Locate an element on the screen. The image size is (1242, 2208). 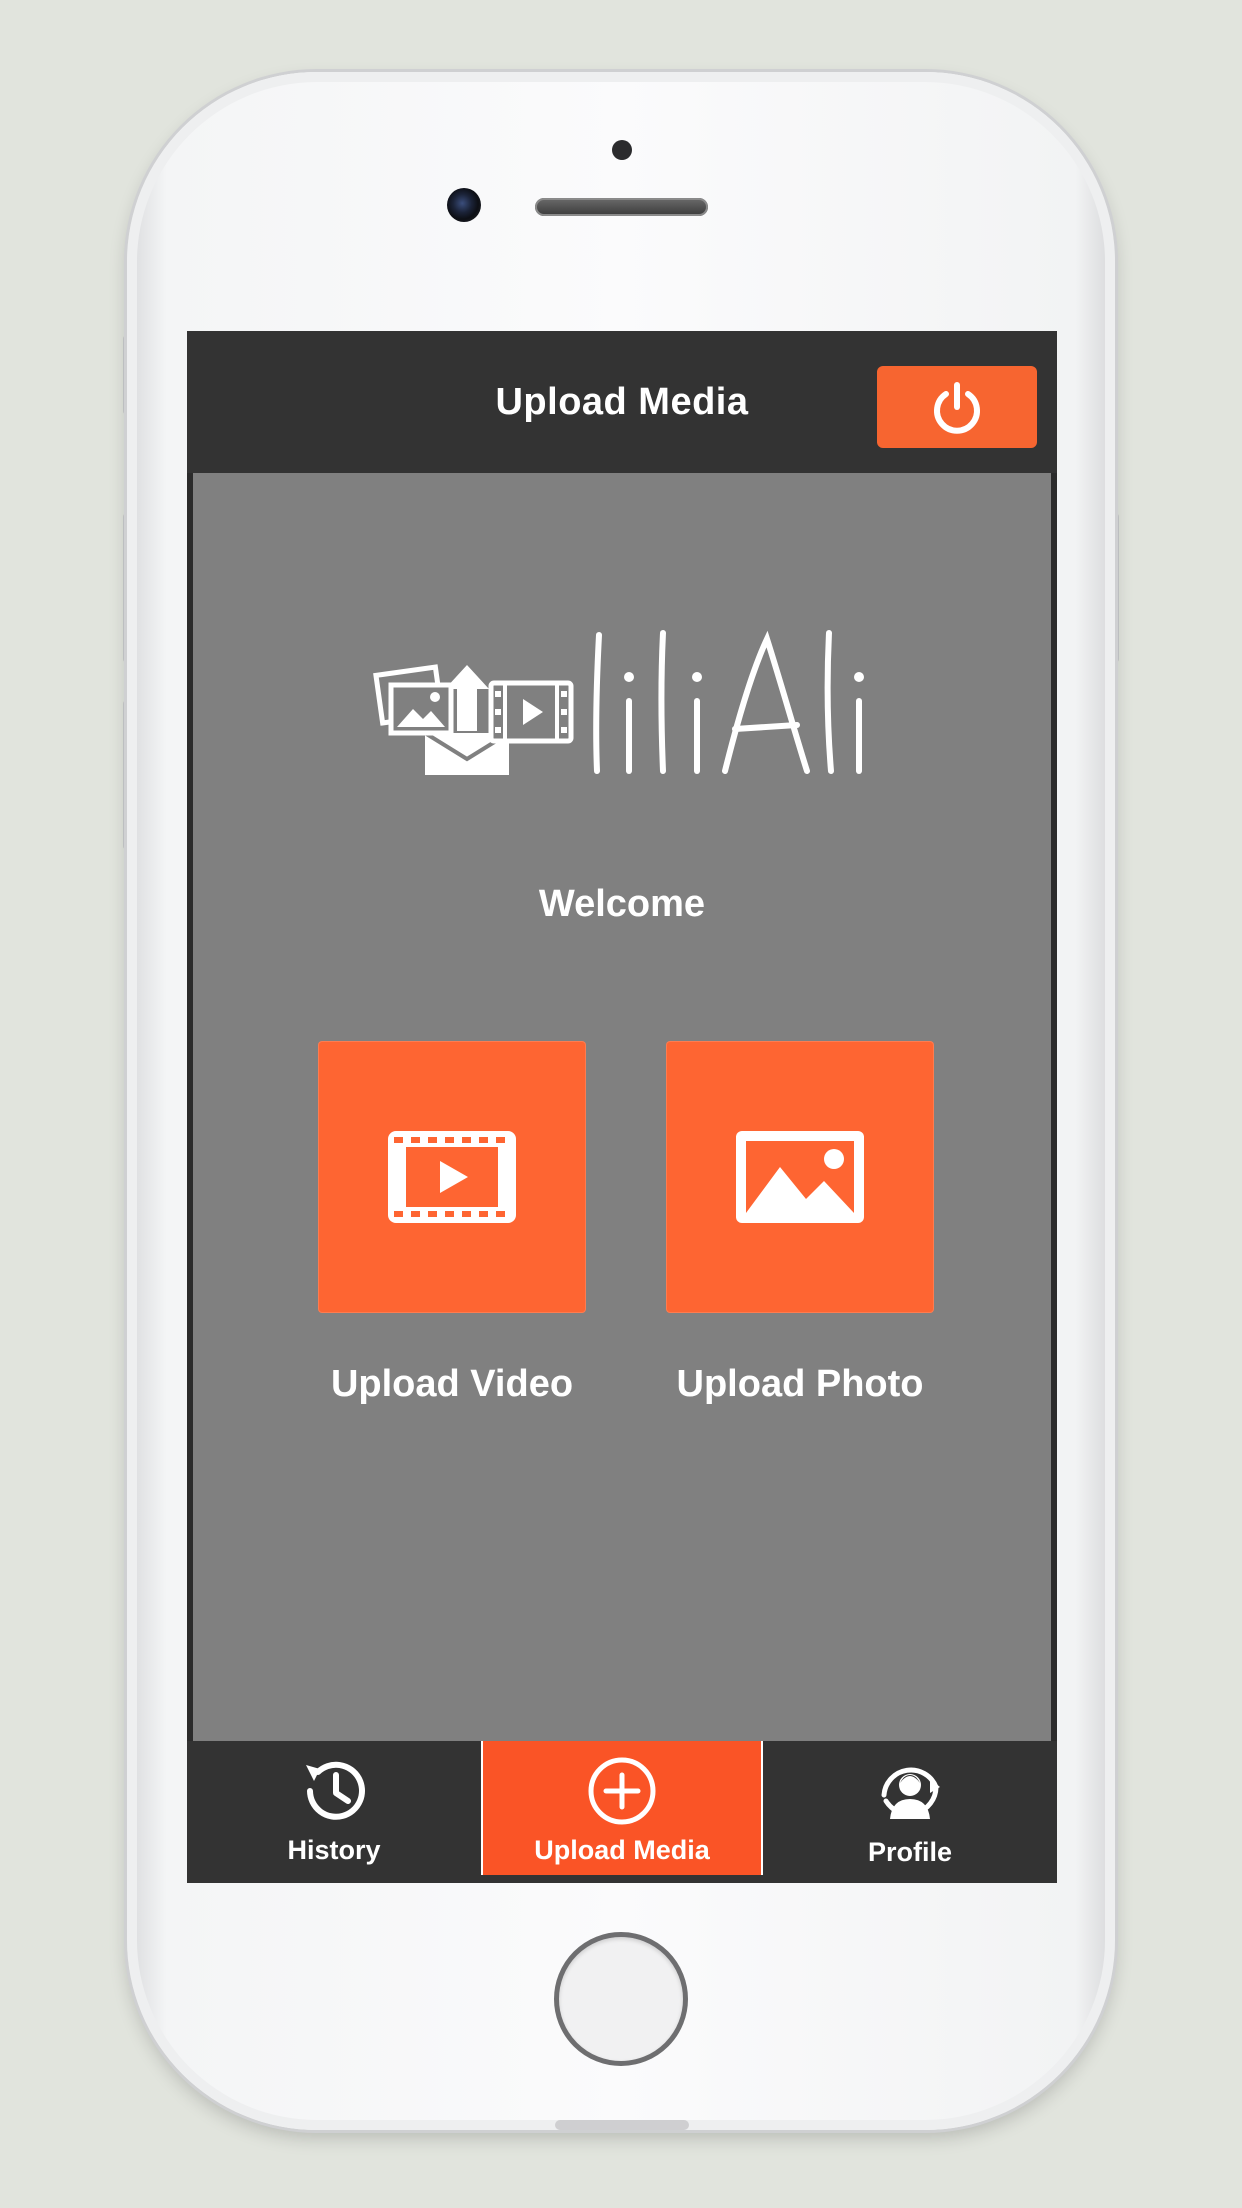
bottom-edge is located at coordinates (622, 2125).